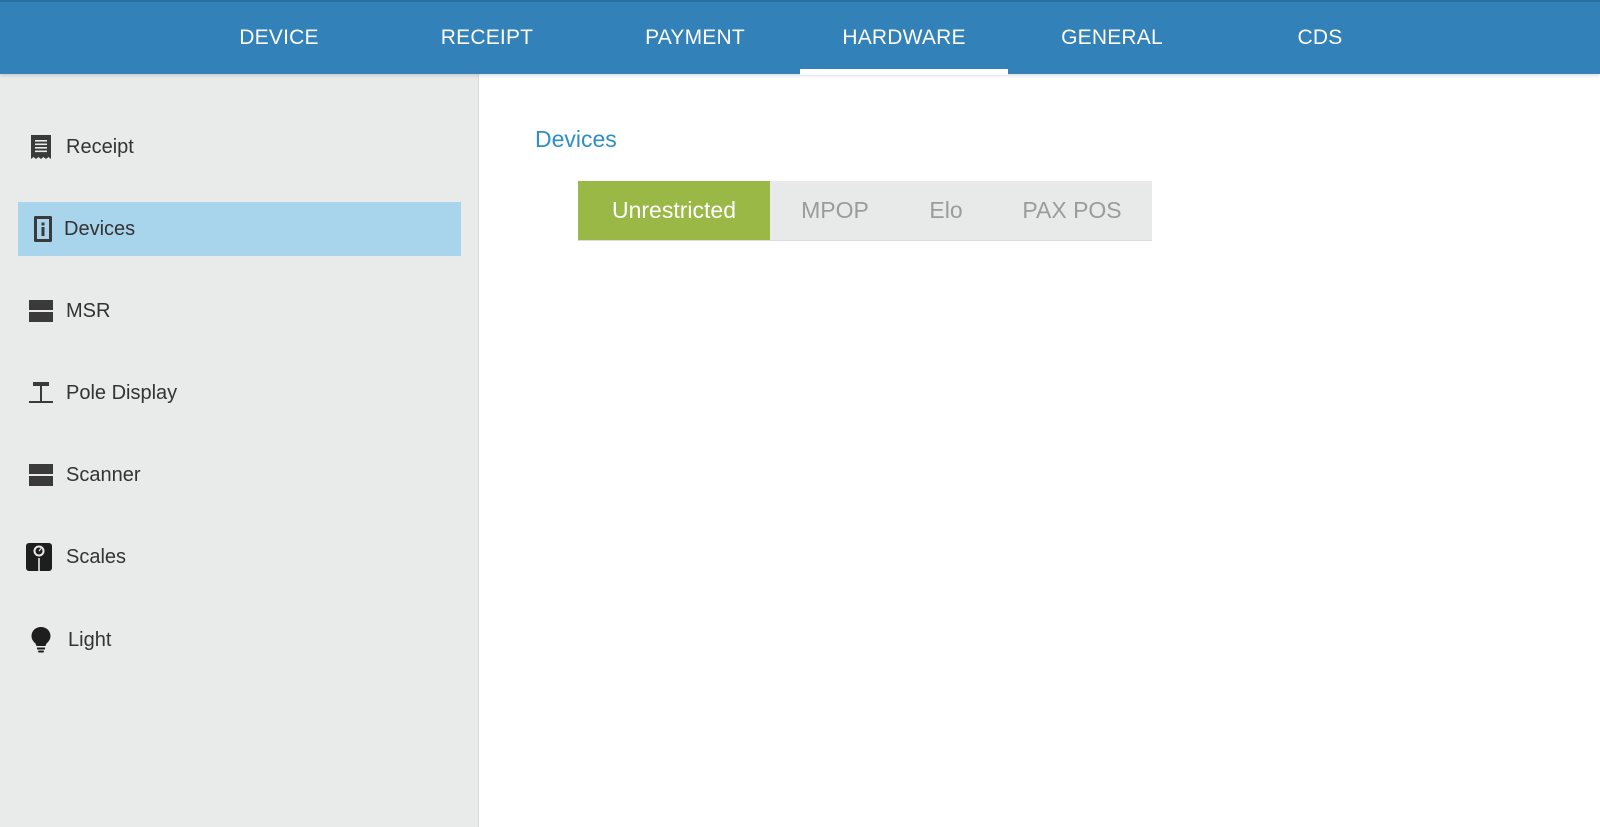 This screenshot has width=1600, height=827. I want to click on sidebar-item-label: Devices, so click(100, 228).